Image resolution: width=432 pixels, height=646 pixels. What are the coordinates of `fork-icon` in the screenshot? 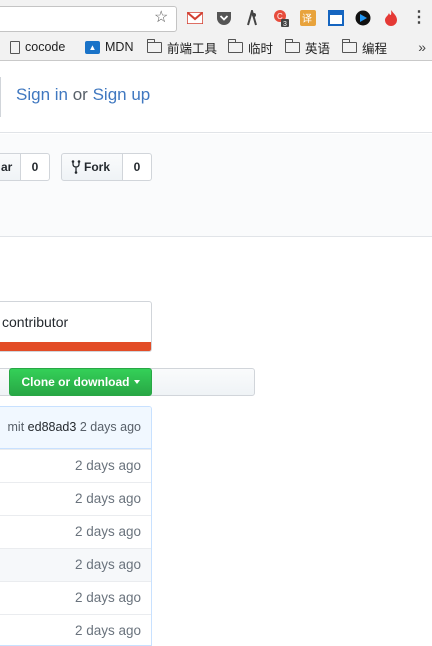 It's located at (76, 167).